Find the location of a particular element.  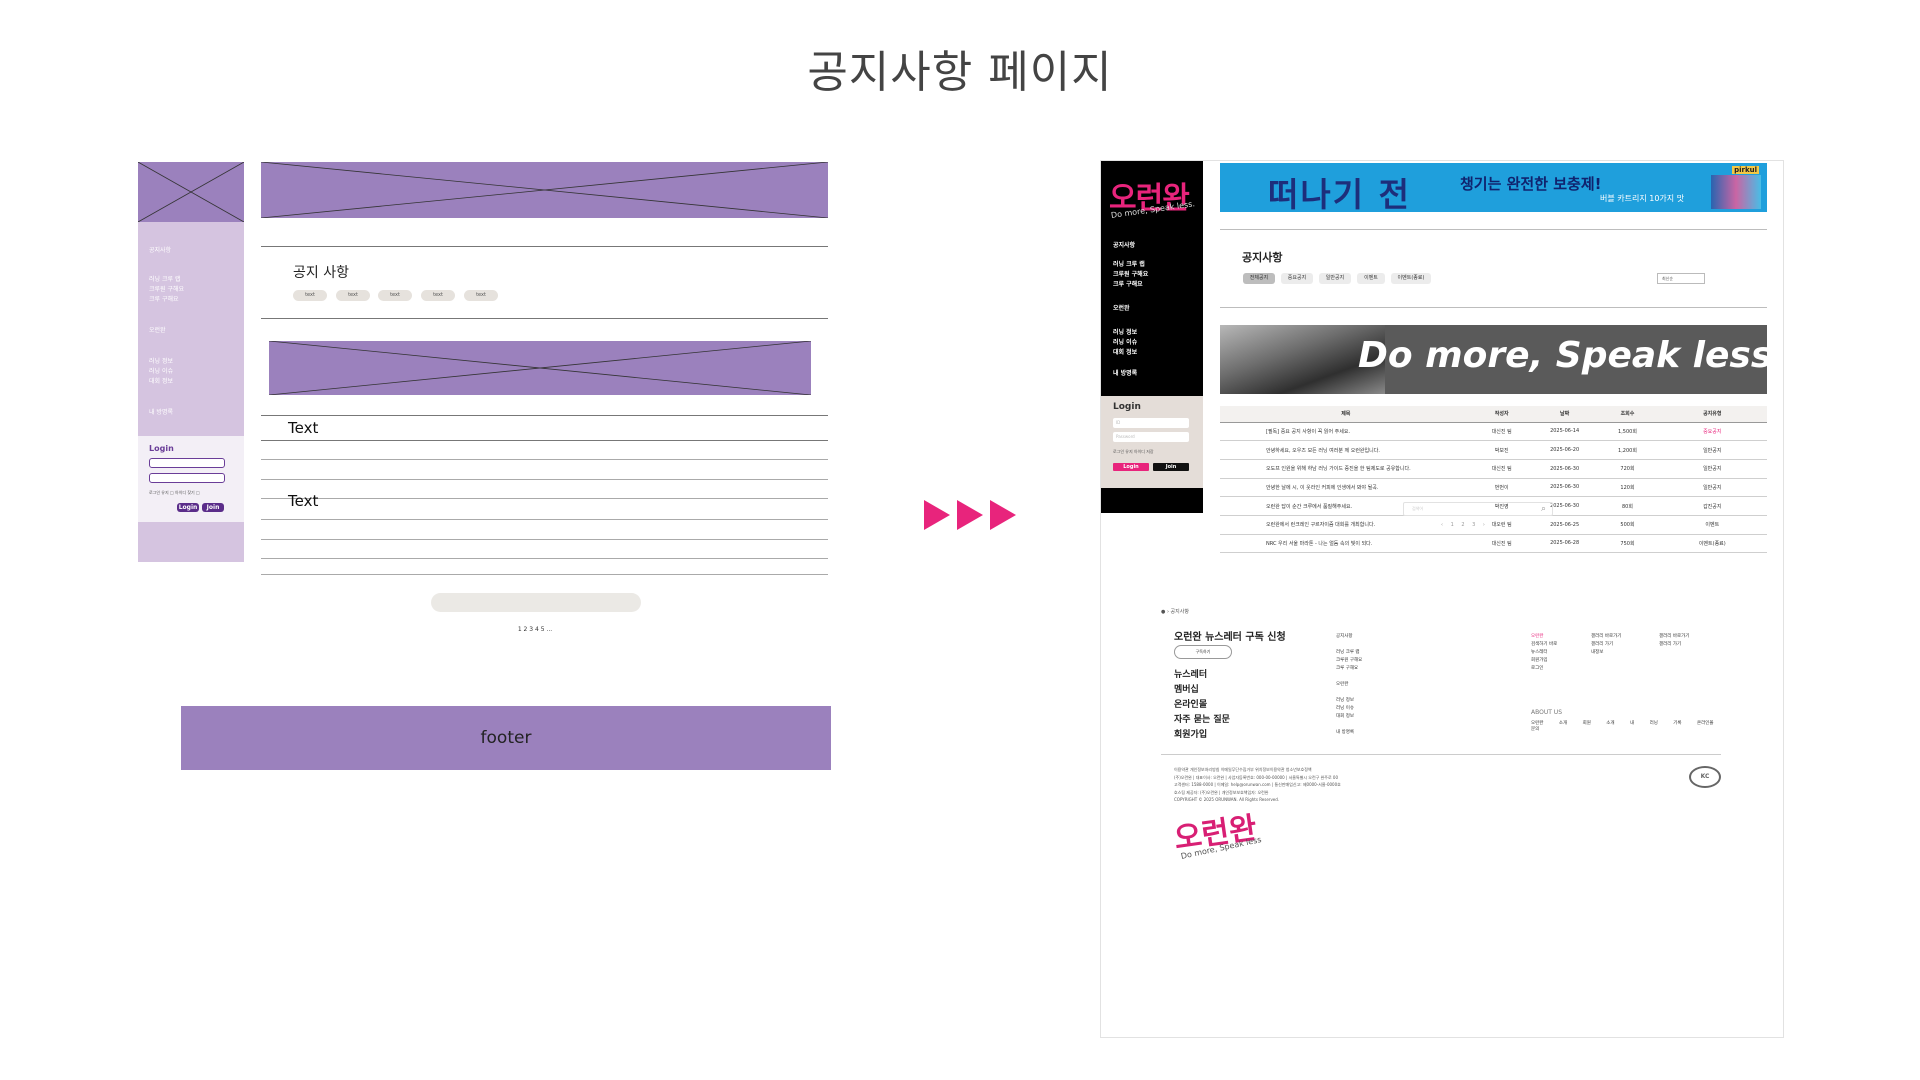

wf-nav-notice: 공지사항 is located at coordinates (160, 251).